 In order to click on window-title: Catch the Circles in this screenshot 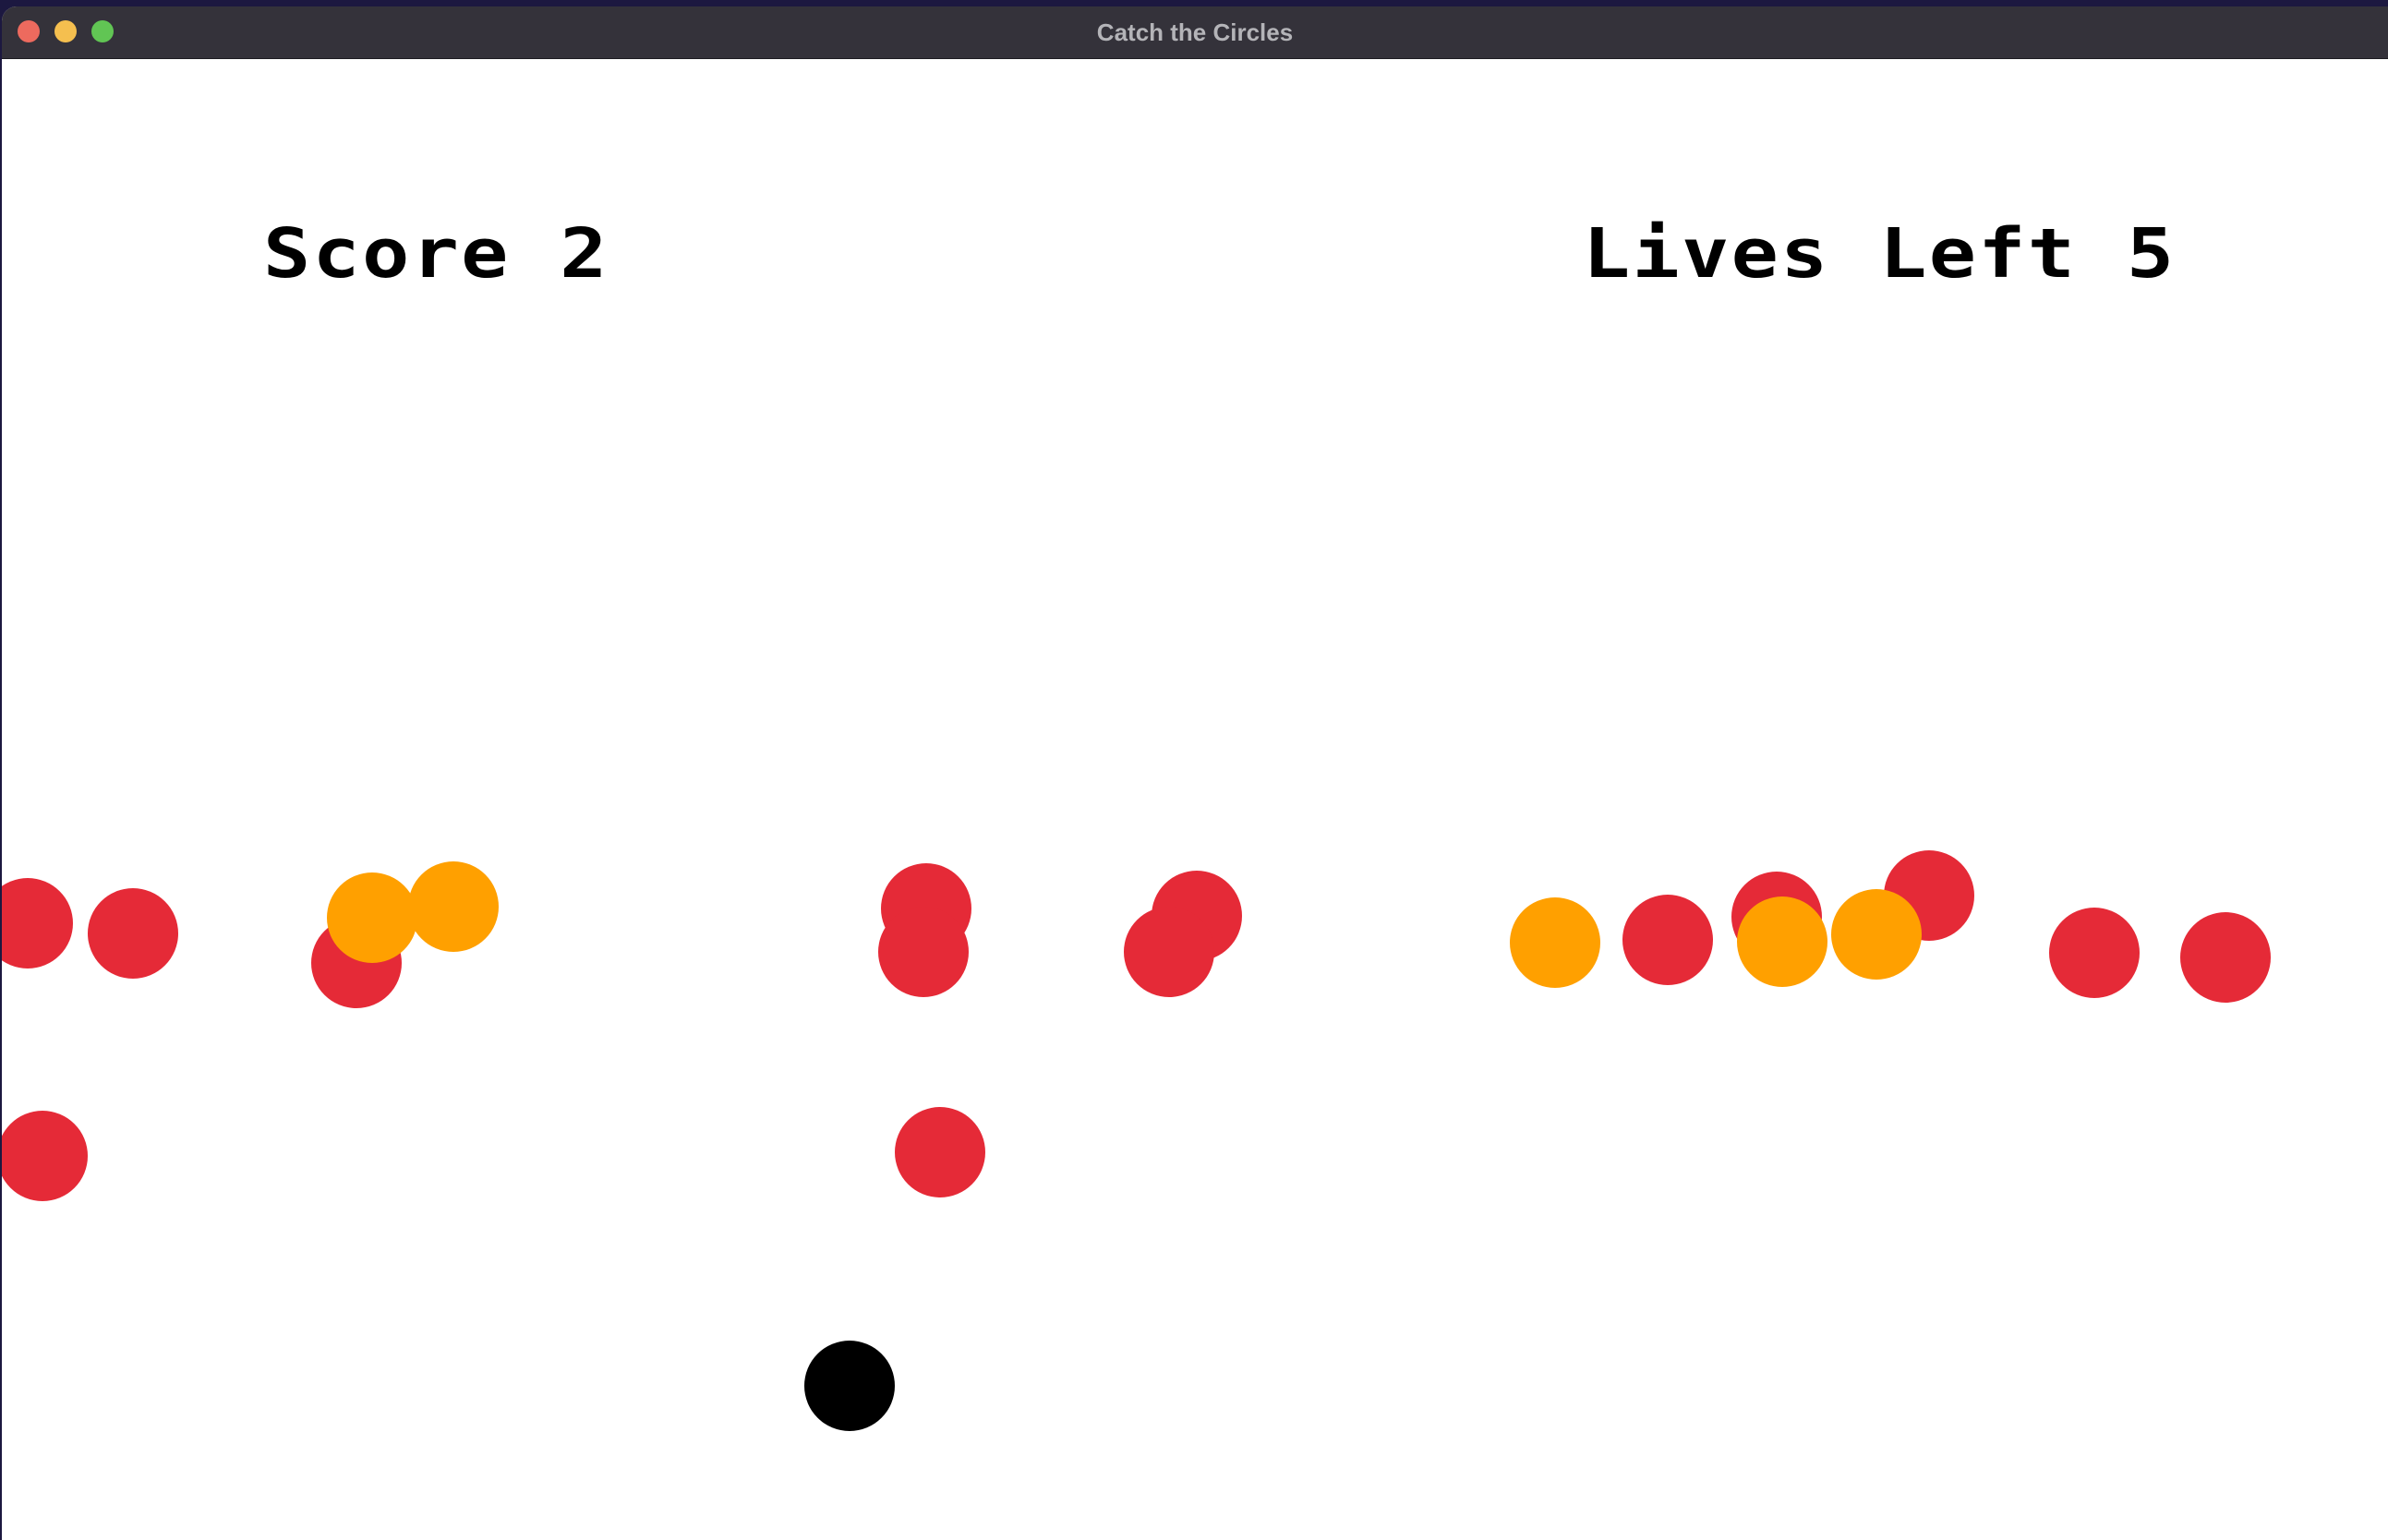, I will do `click(1195, 32)`.